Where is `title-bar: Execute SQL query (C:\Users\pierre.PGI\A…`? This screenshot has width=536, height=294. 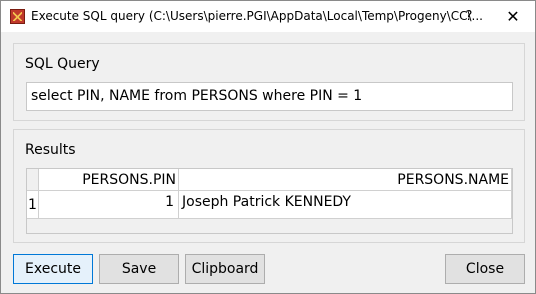 title-bar: Execute SQL query (C:\Users\pierre.PGI\A… is located at coordinates (268, 16).